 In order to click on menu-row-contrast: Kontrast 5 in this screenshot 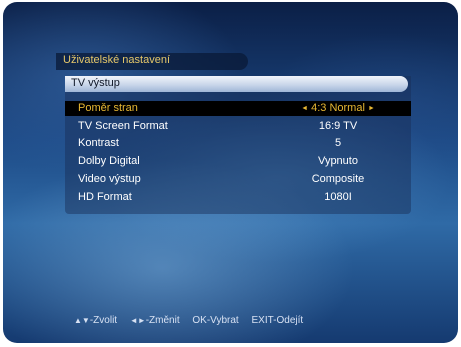, I will do `click(238, 143)`.